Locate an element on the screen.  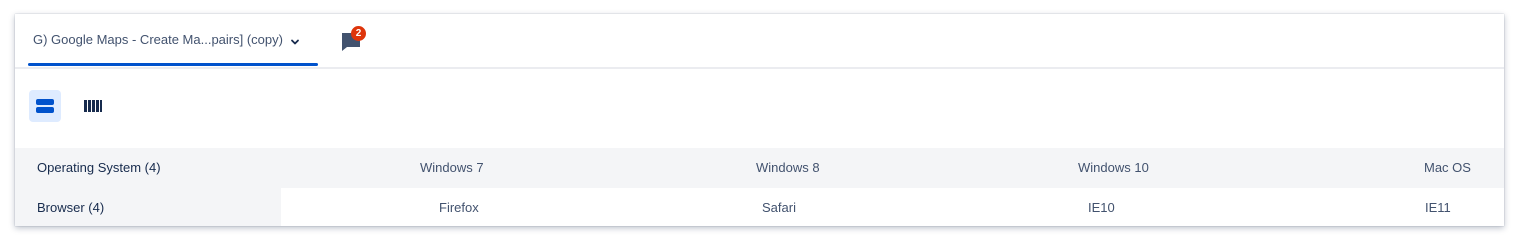
table-cell: Windows 10 is located at coordinates (1113, 167).